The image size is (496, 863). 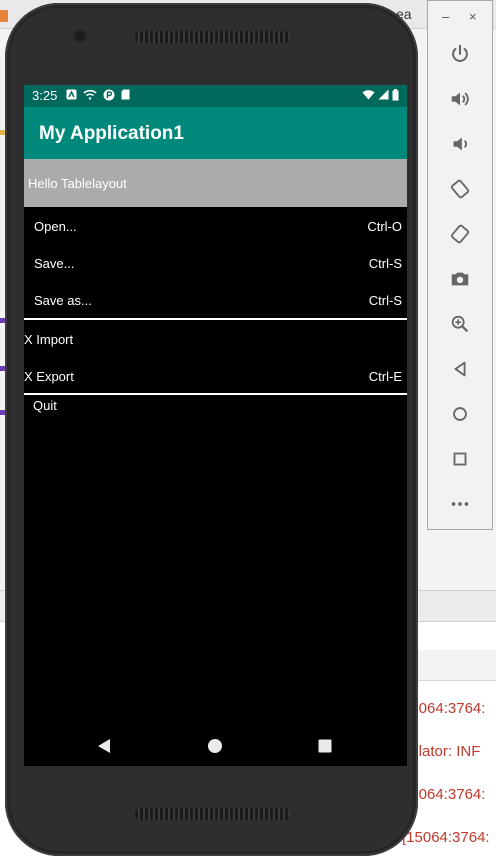 I want to click on zoom-button, so click(x=460, y=324).